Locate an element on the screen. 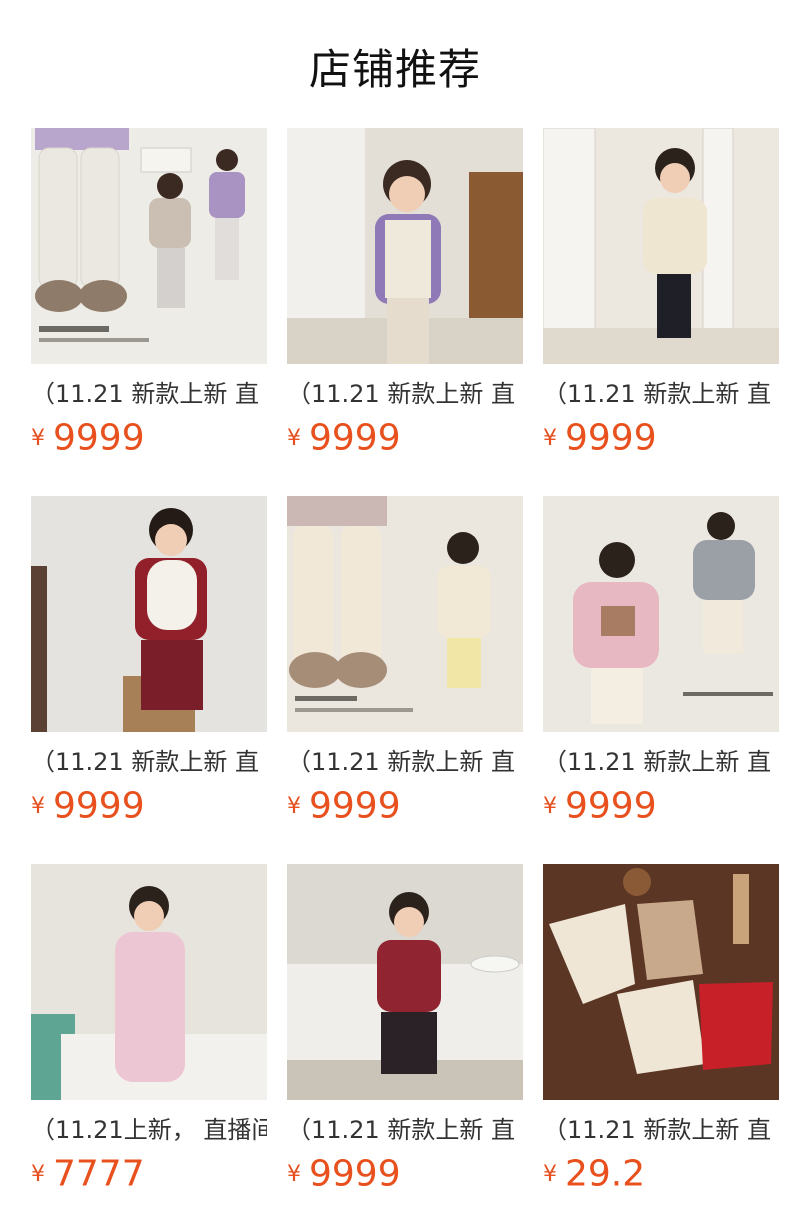 Image resolution: width=790 pixels, height=1232 pixels. product-price: ¥7777 is located at coordinates (149, 1174).